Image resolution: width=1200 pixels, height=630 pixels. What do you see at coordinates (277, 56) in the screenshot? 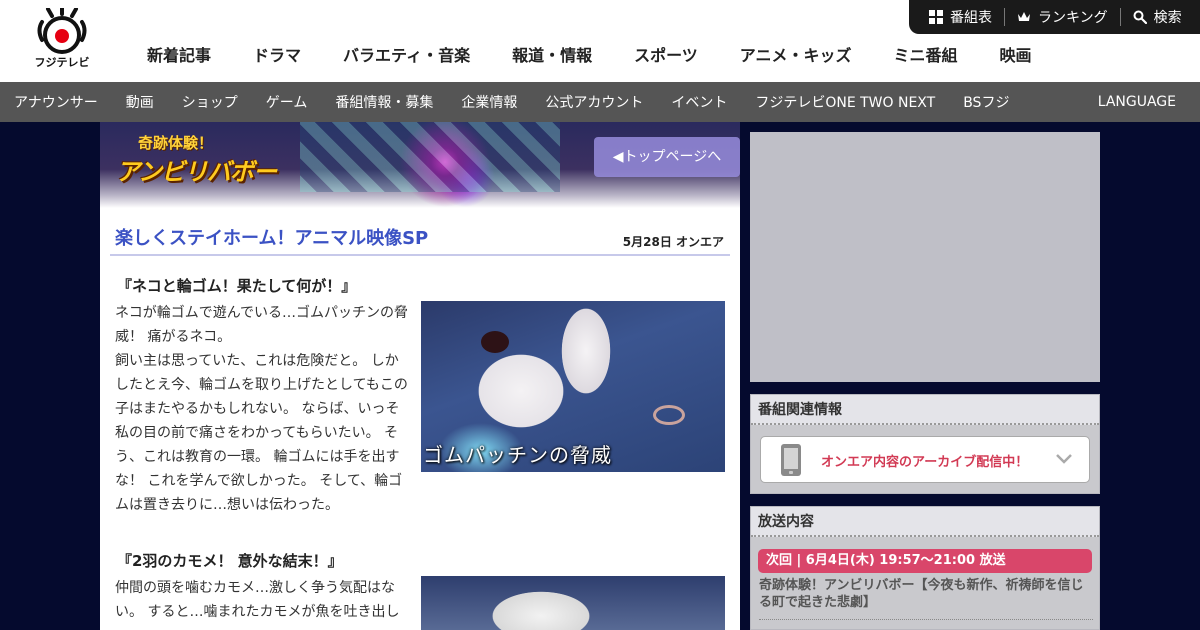
I see `nav-item-drama: ドラマ` at bounding box center [277, 56].